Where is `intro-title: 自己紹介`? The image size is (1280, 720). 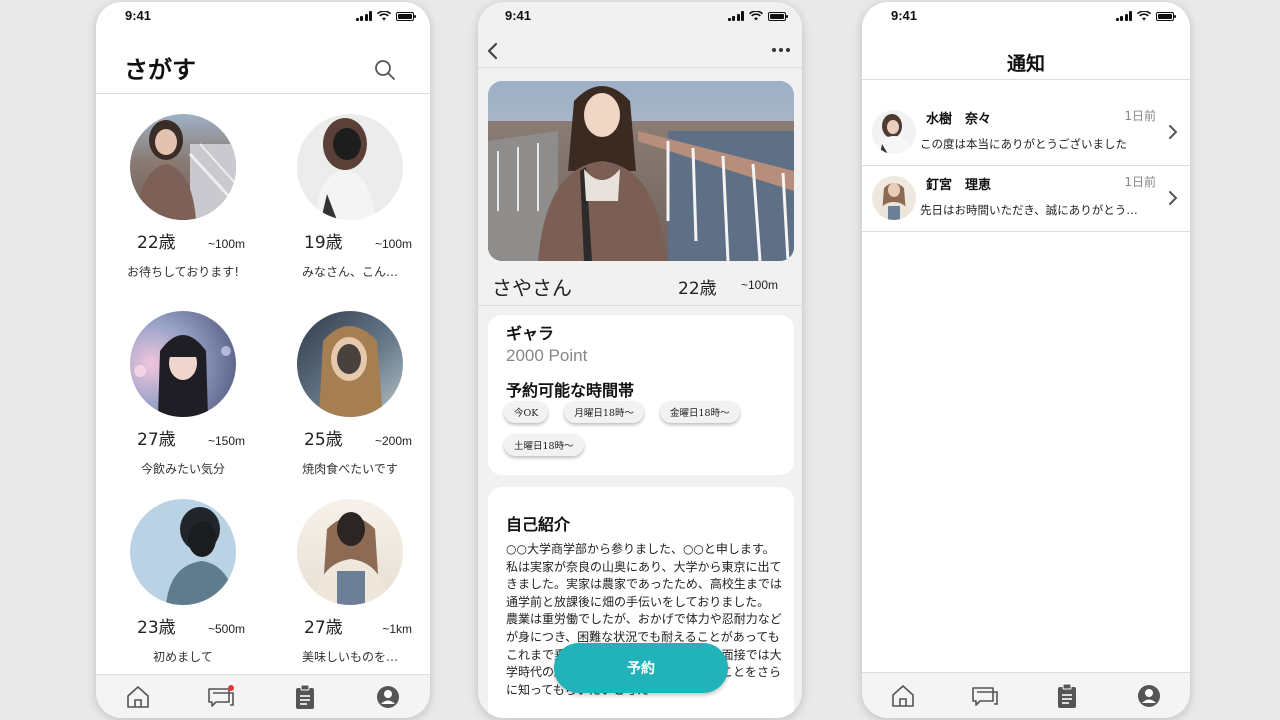 intro-title: 自己紹介 is located at coordinates (538, 524).